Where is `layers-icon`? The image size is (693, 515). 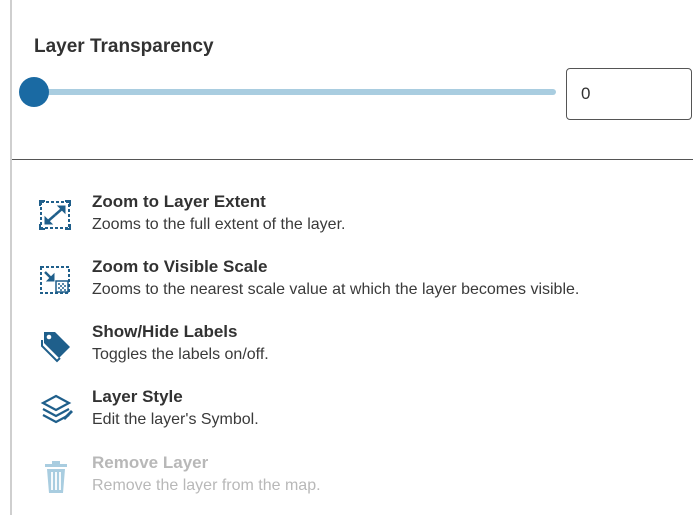 layers-icon is located at coordinates (56, 411).